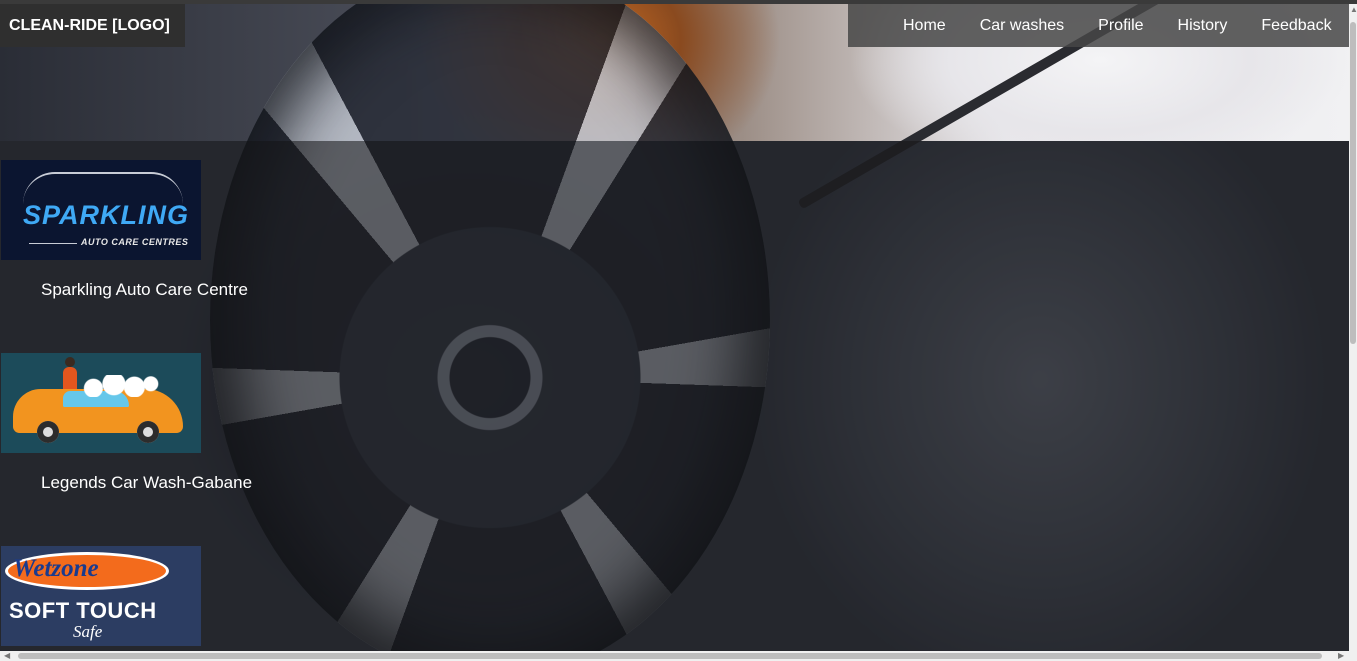  I want to click on sparkling-logo-image: SPARKLING AUTO CARE CENTRES, so click(101, 210).